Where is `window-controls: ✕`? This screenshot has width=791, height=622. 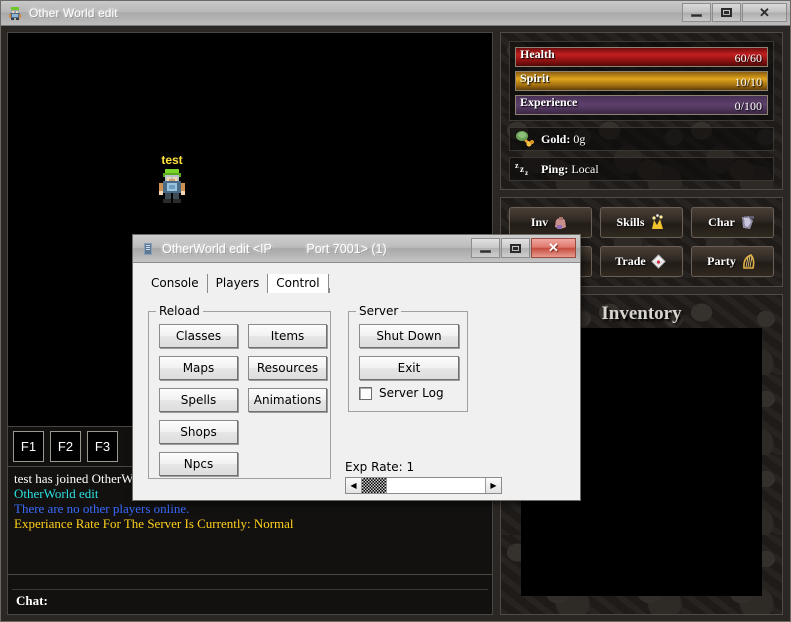
window-controls: ✕ is located at coordinates (734, 12).